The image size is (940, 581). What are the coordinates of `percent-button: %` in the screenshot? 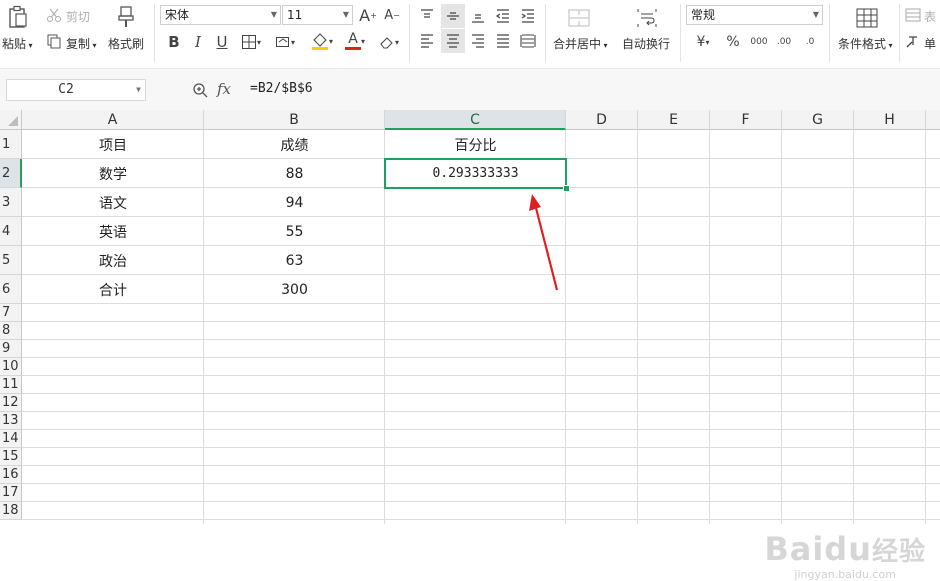 It's located at (733, 42).